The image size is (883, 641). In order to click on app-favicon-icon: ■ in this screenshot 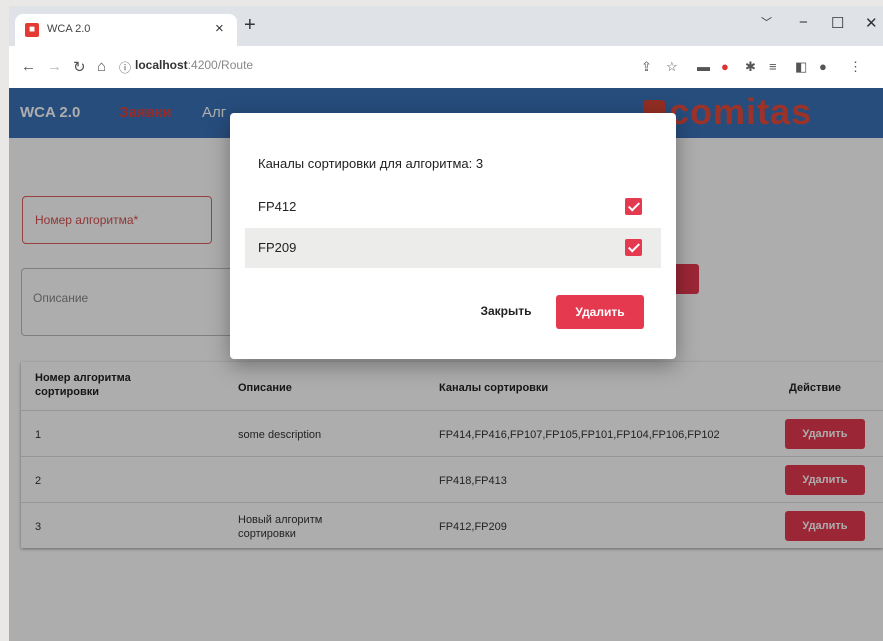, I will do `click(32, 30)`.